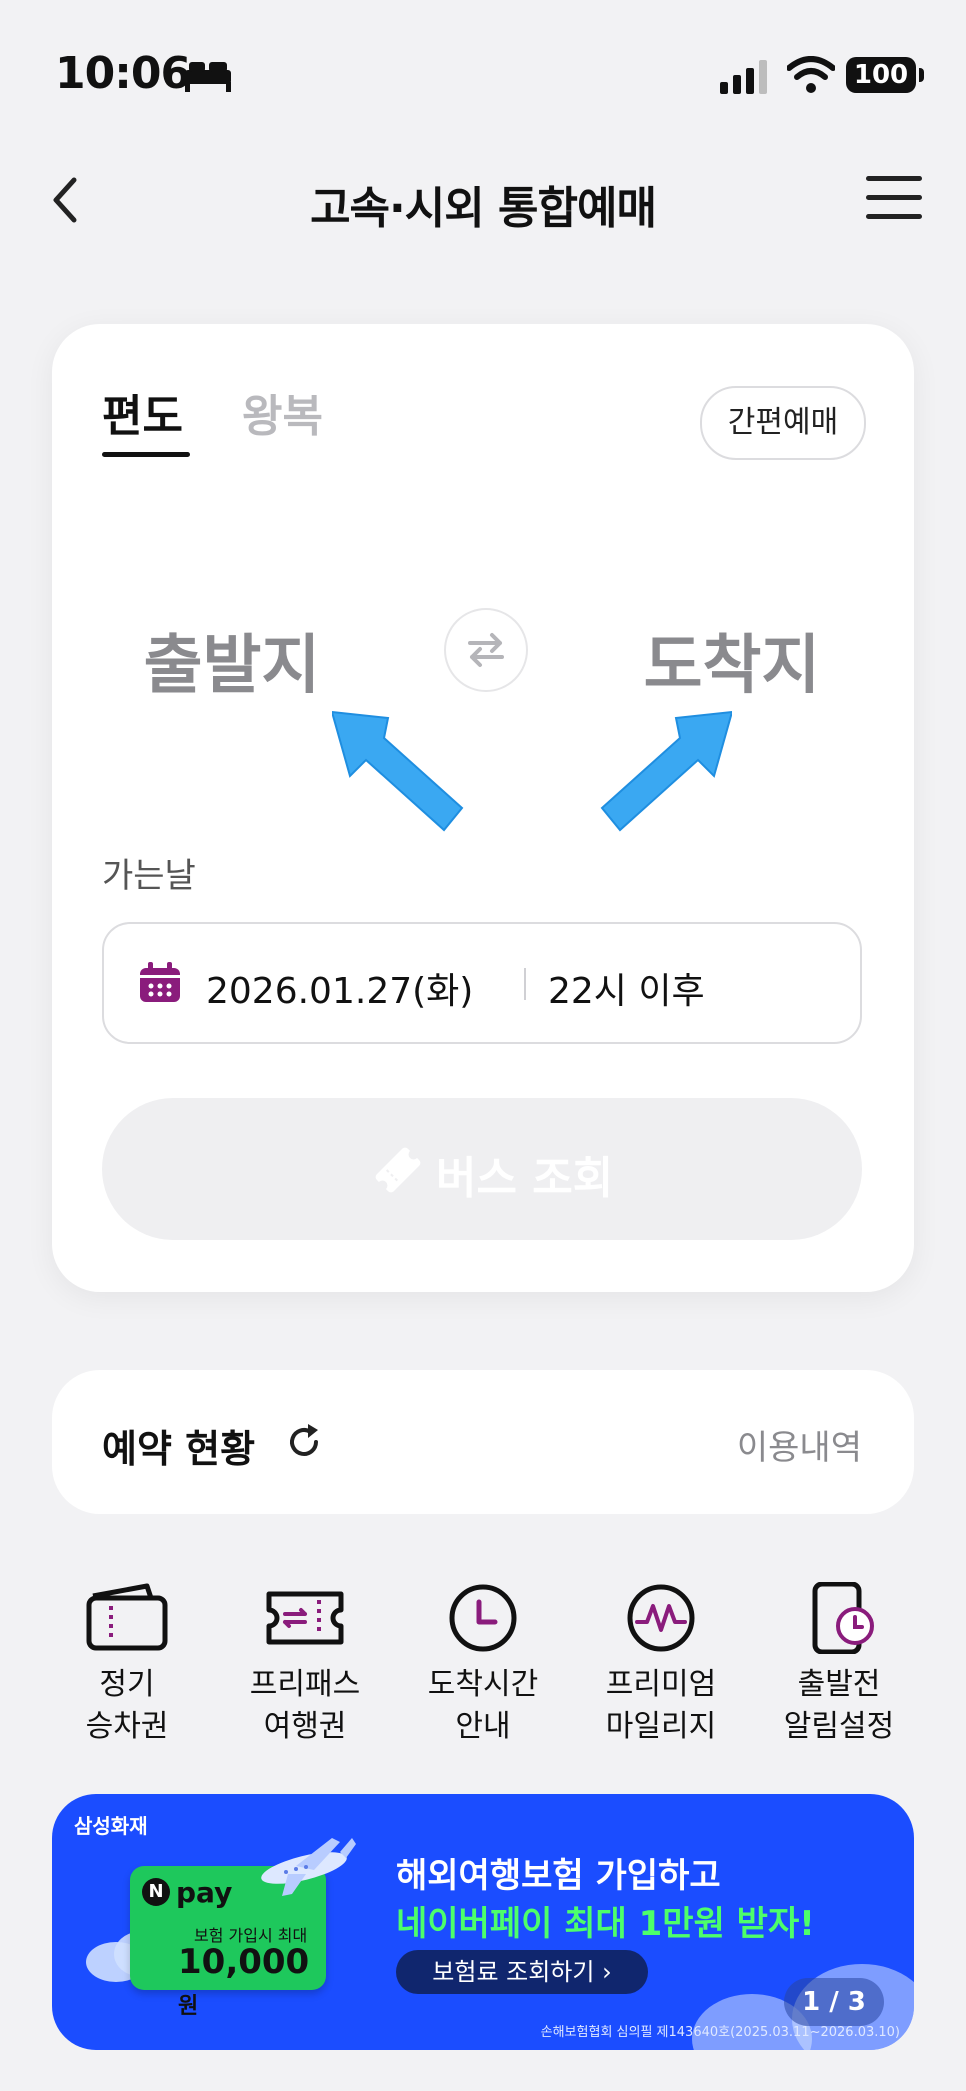 The width and height of the screenshot is (966, 2091). I want to click on bed-icon, so click(208, 77).